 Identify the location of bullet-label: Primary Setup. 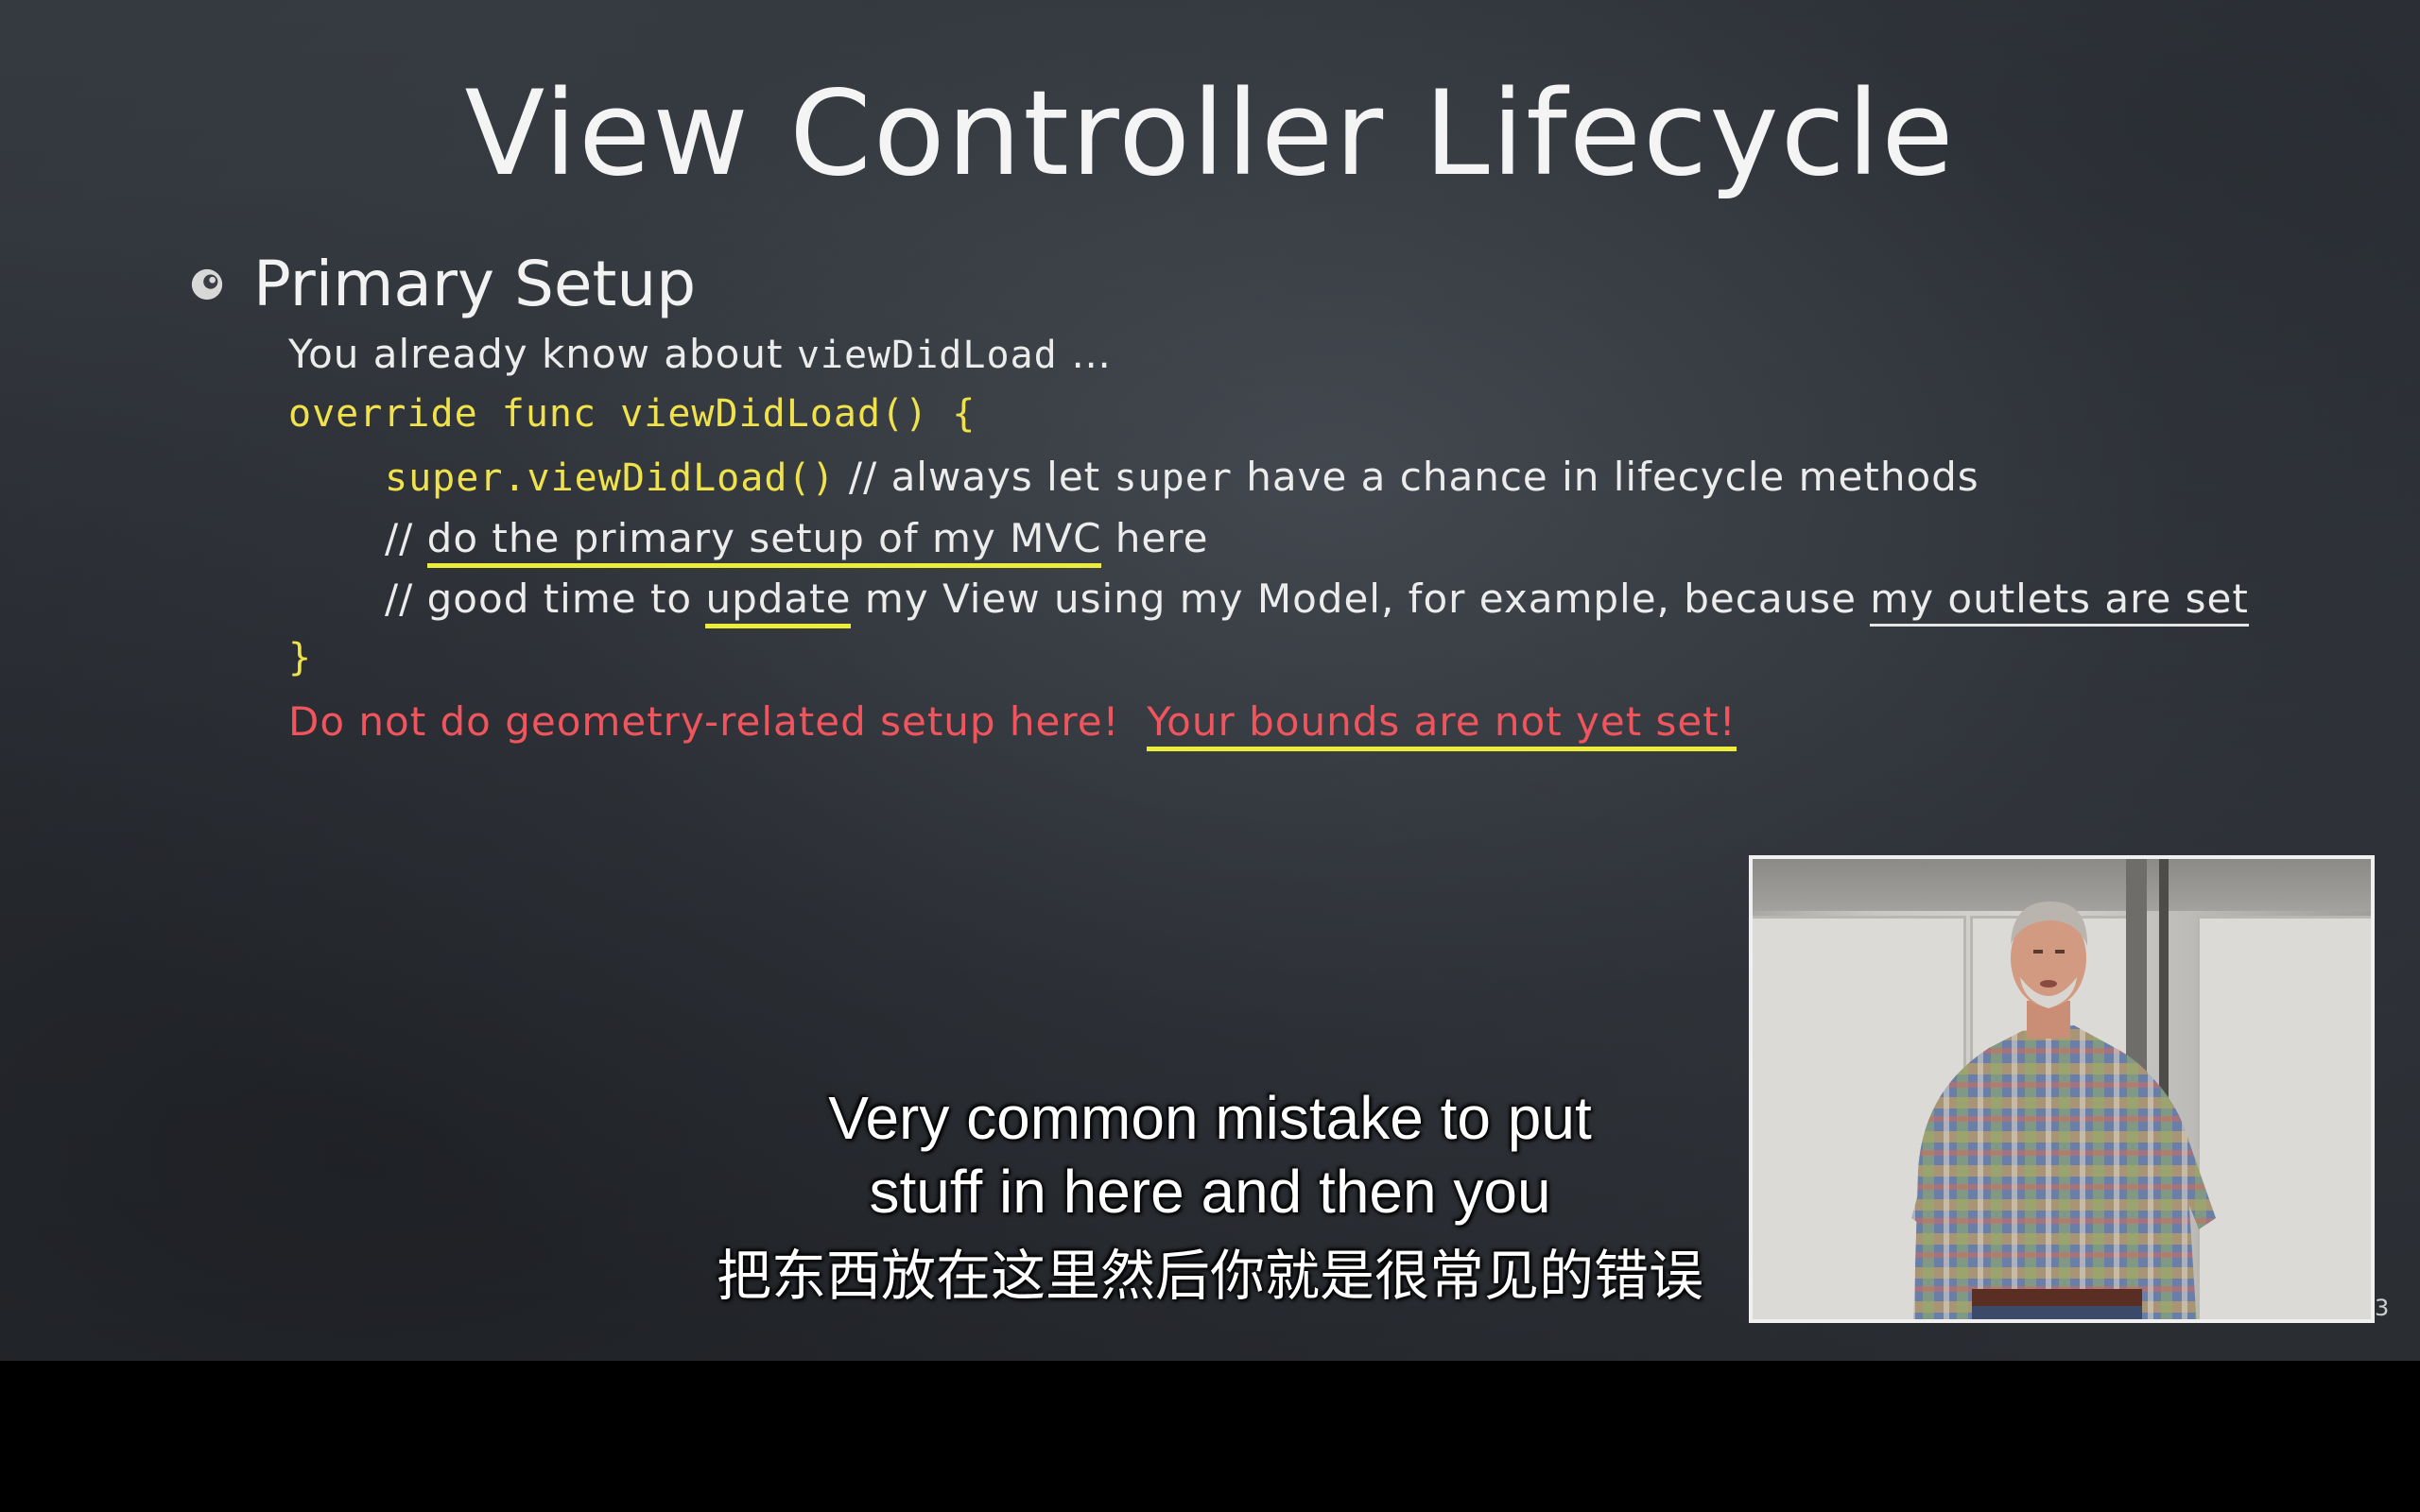
(475, 284).